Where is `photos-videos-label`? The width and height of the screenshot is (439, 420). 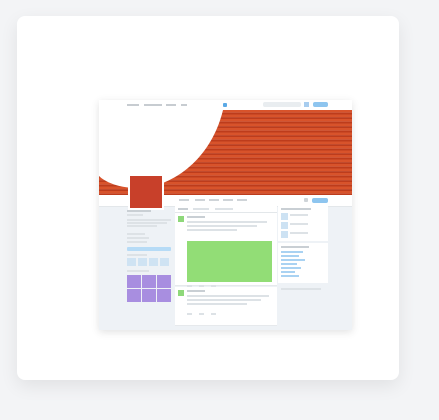
photos-videos-label is located at coordinates (138, 271).